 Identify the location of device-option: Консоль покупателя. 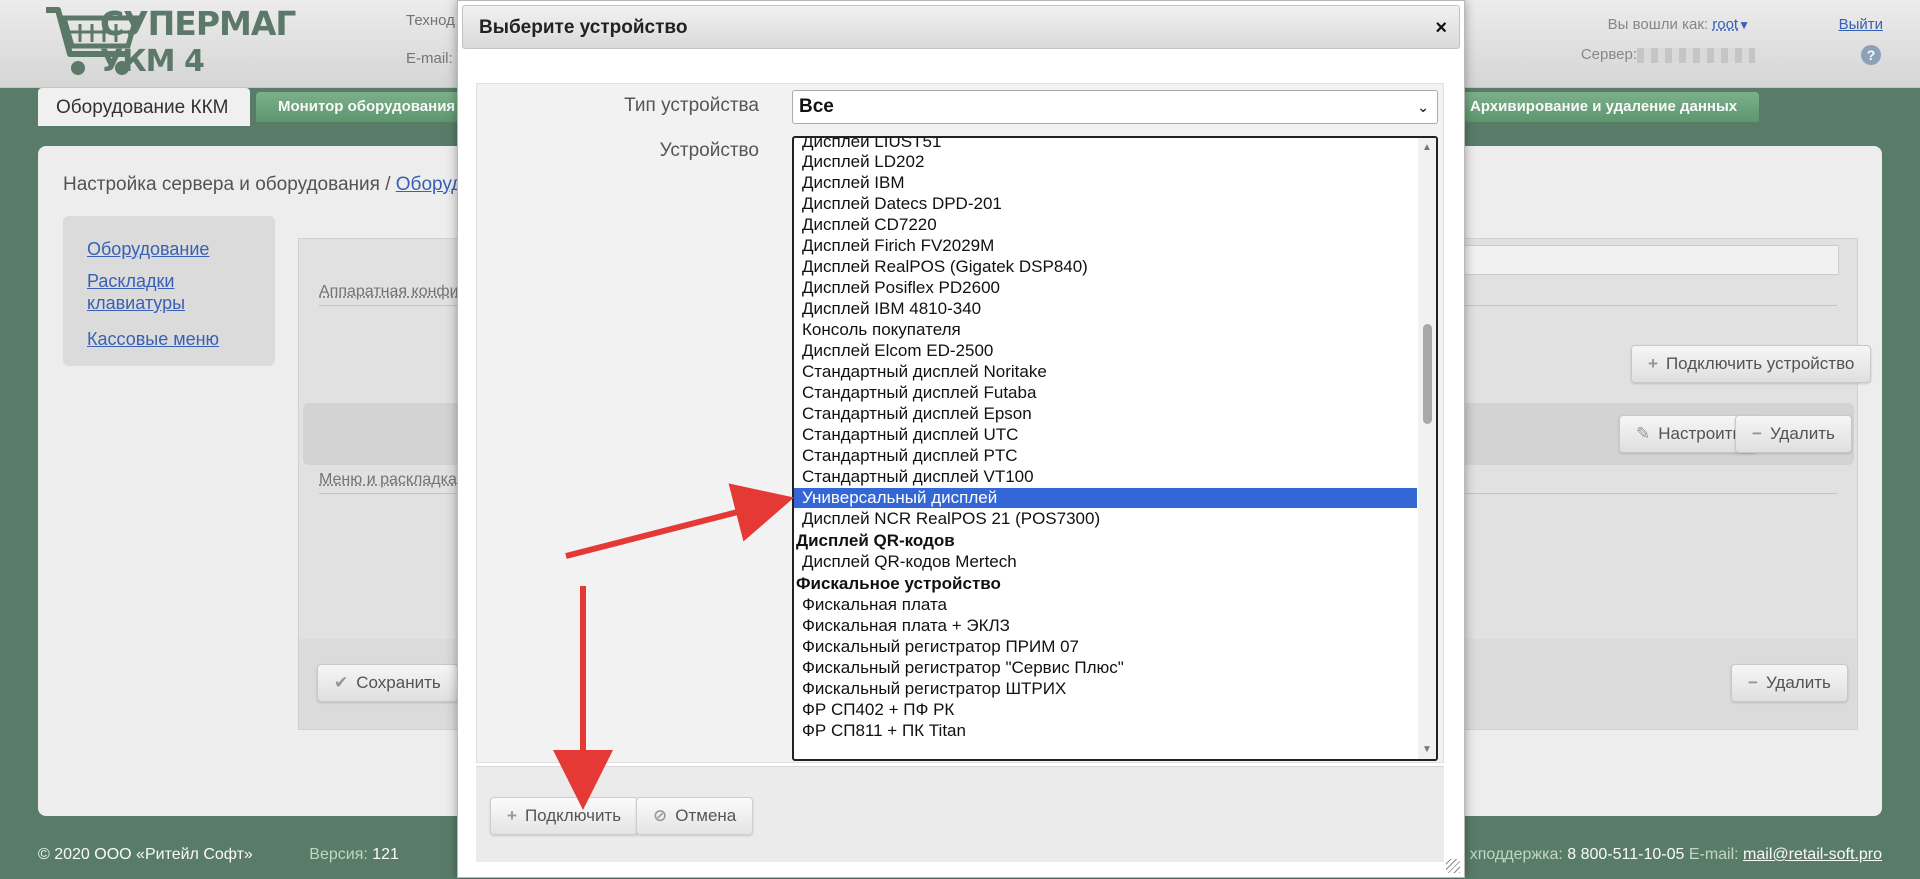
(881, 330).